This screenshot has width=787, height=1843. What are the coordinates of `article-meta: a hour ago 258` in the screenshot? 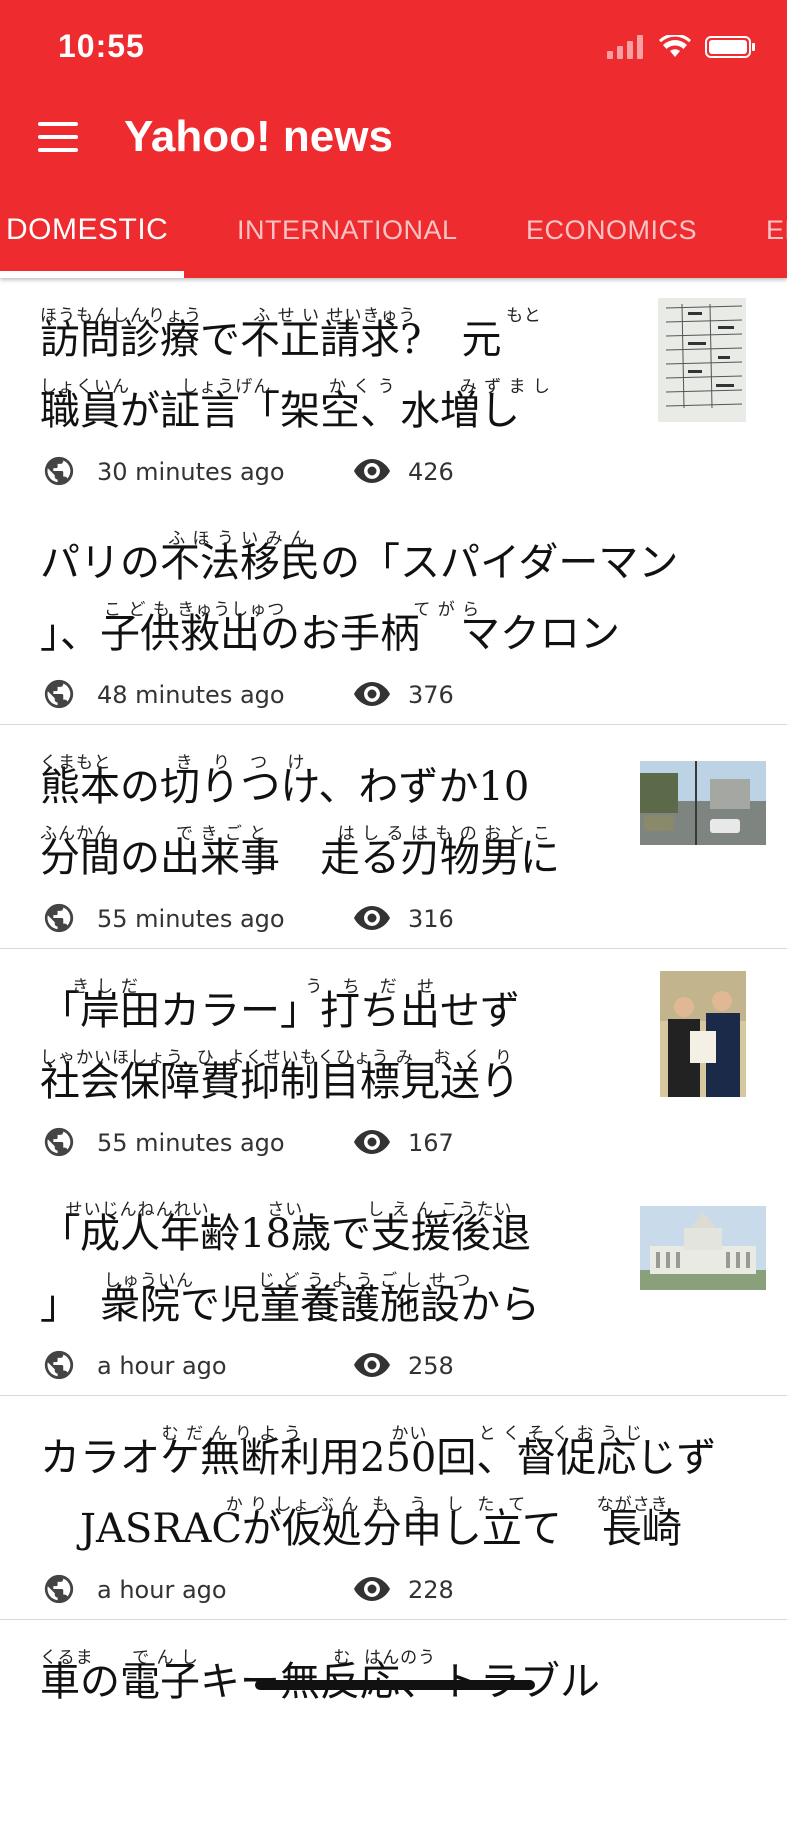 It's located at (342, 1365).